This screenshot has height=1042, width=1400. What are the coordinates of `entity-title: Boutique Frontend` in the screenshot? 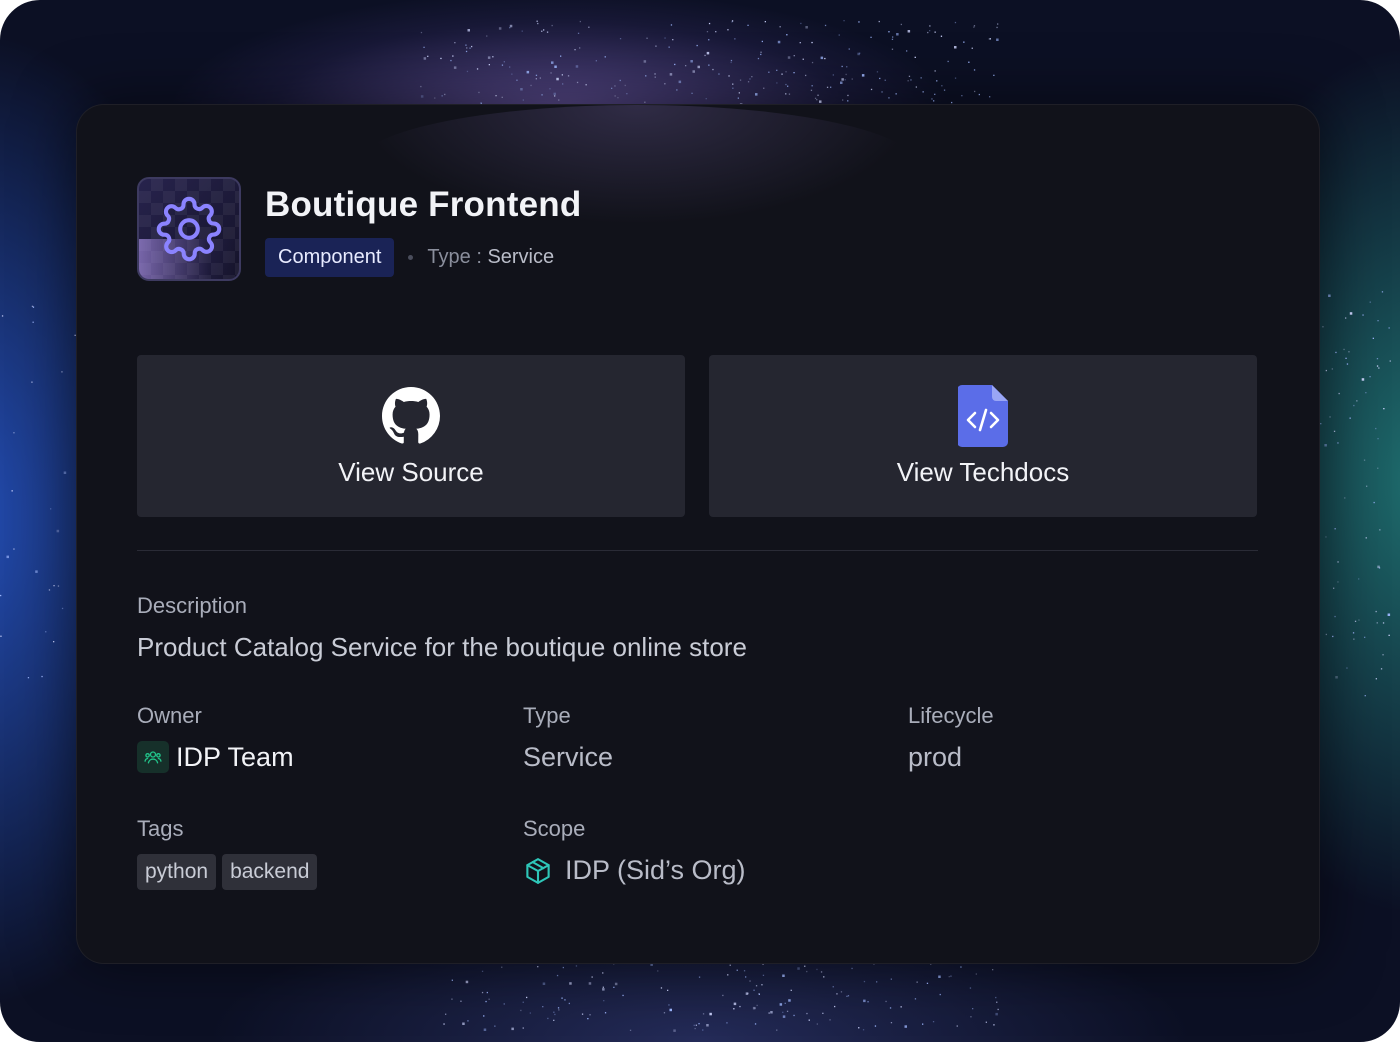 It's located at (423, 204).